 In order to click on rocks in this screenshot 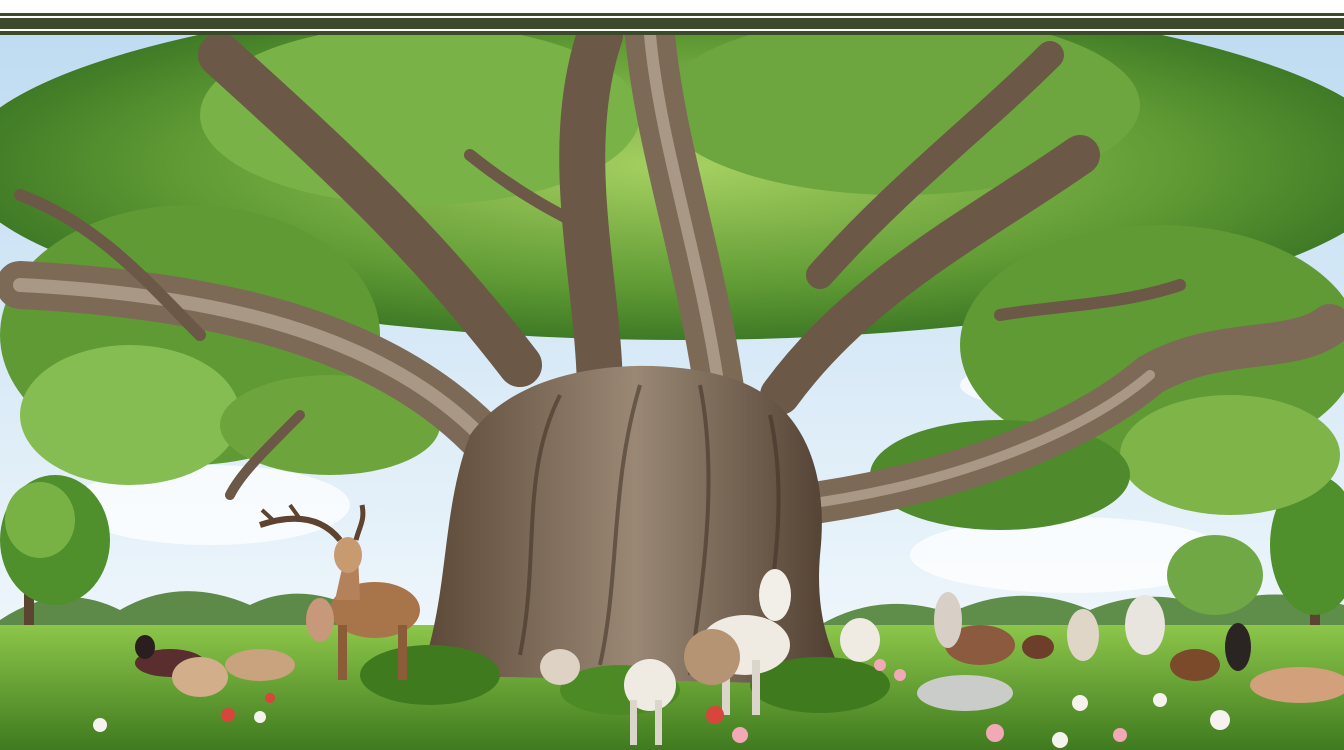, I will do `click(965, 693)`.